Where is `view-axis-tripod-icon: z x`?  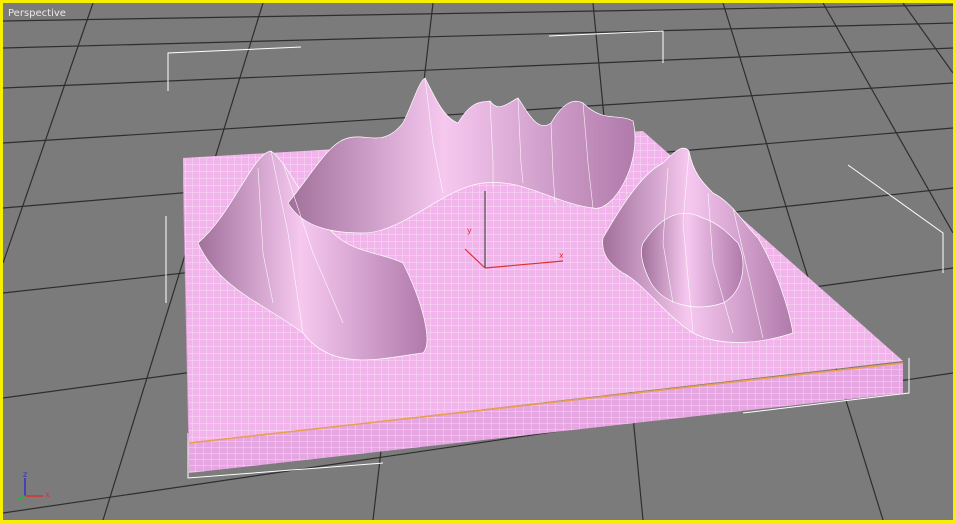
view-axis-tripod-icon: z x is located at coordinates (33, 485).